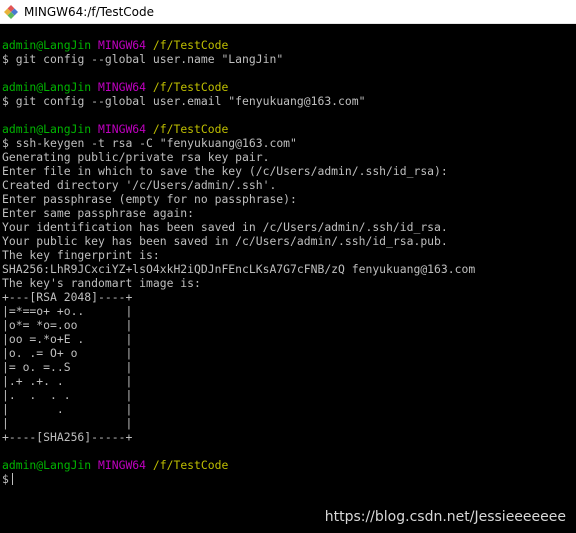 This screenshot has width=576, height=533. I want to click on output-line: |= o. =..S |, so click(67, 367).